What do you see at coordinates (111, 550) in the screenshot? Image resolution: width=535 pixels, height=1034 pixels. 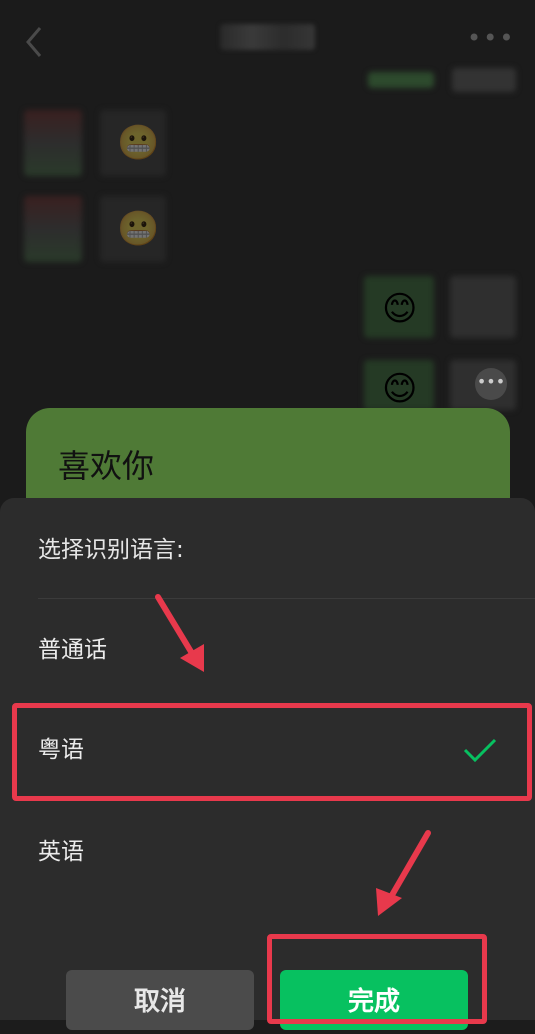 I see `sheet-title: 选择识别语言:` at bounding box center [111, 550].